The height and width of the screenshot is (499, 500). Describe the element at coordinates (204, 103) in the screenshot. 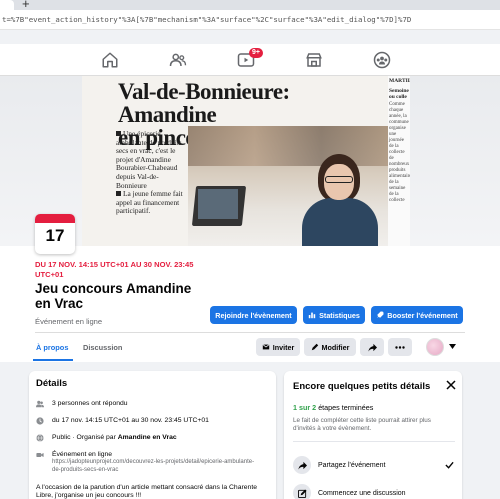

I see `headline-line-1: Val-de-Bonnieure: Amandine` at that location.